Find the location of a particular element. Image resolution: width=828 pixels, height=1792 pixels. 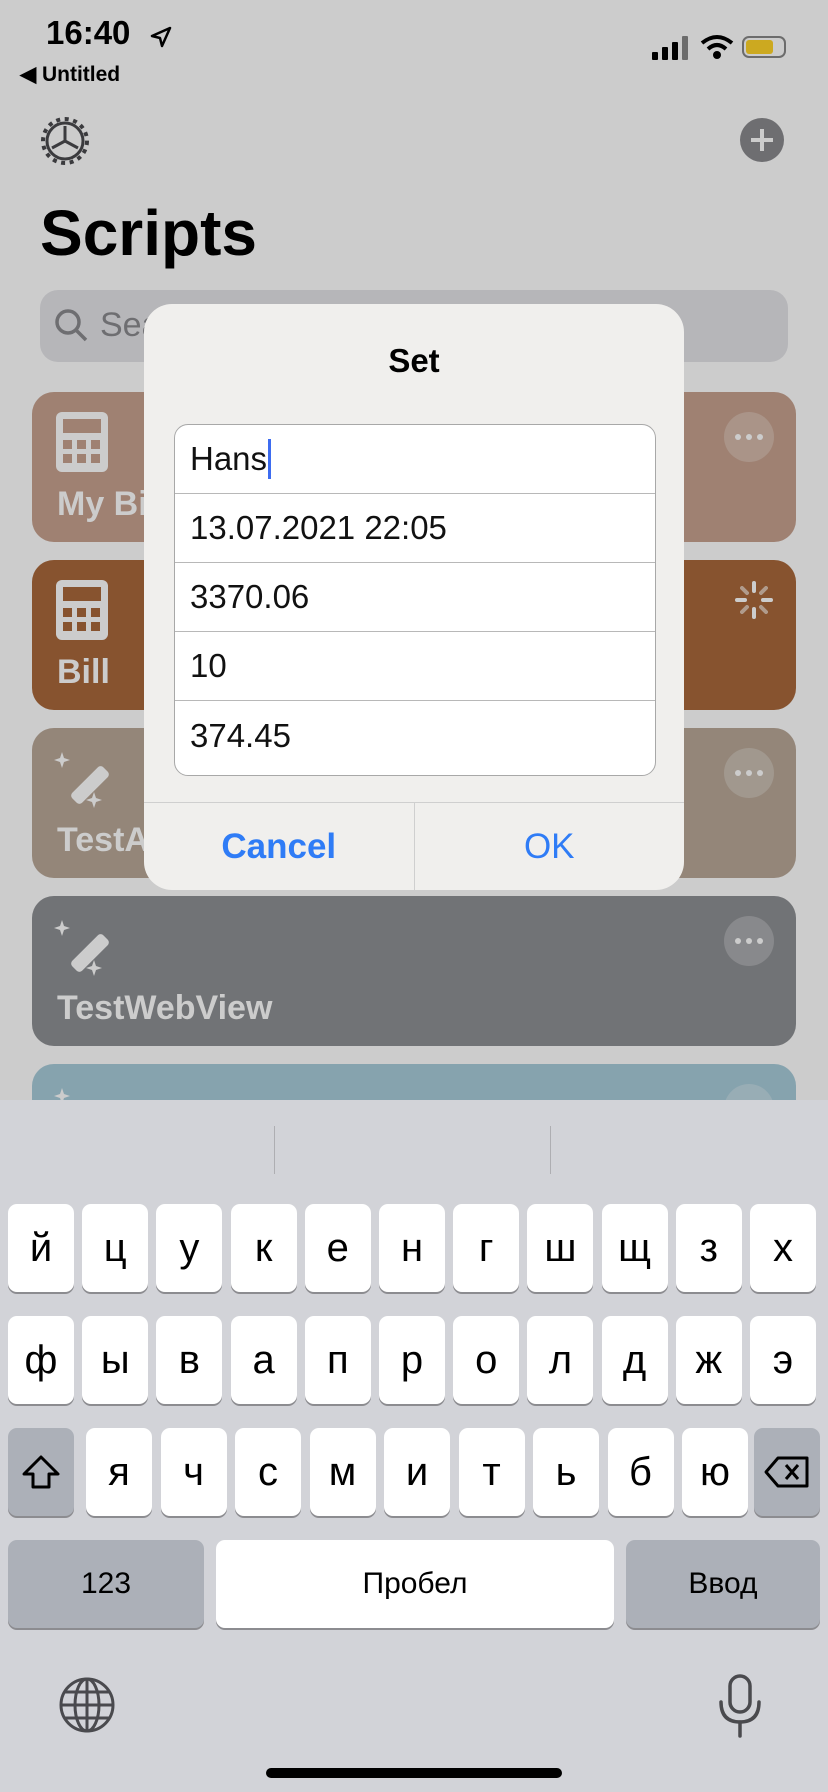

field-value: Hans is located at coordinates (229, 458).